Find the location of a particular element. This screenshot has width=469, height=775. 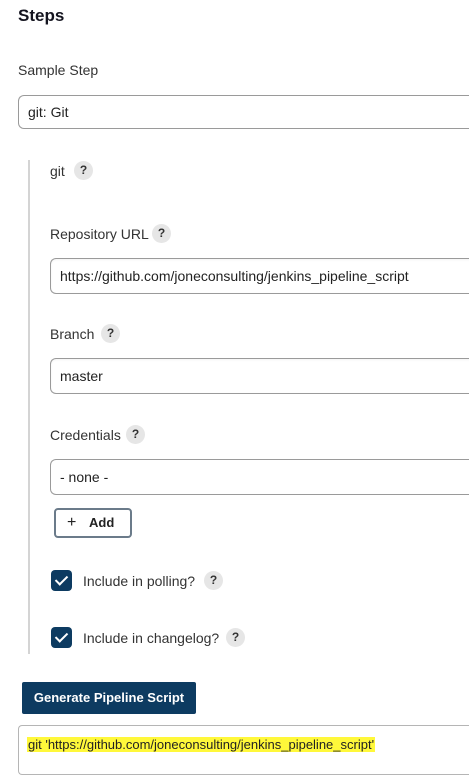

include-in-changelog-checkbox is located at coordinates (61, 637).